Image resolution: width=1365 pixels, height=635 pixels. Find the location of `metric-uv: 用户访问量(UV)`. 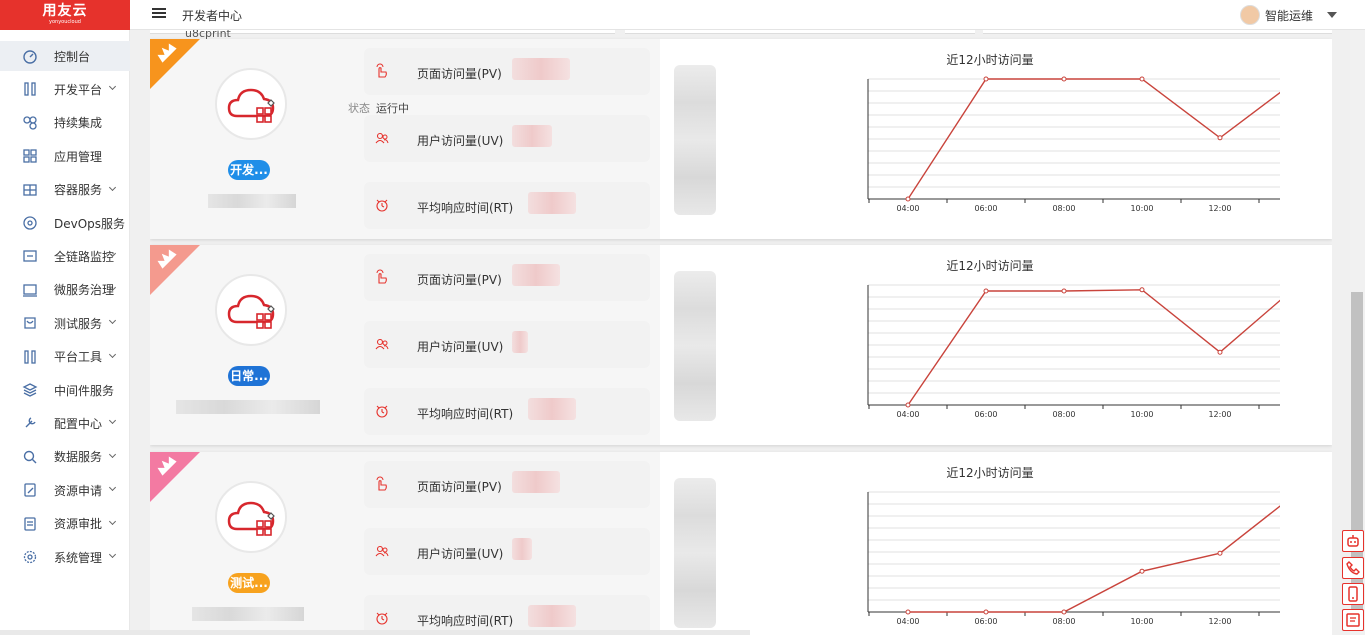

metric-uv: 用户访问量(UV) is located at coordinates (507, 551).